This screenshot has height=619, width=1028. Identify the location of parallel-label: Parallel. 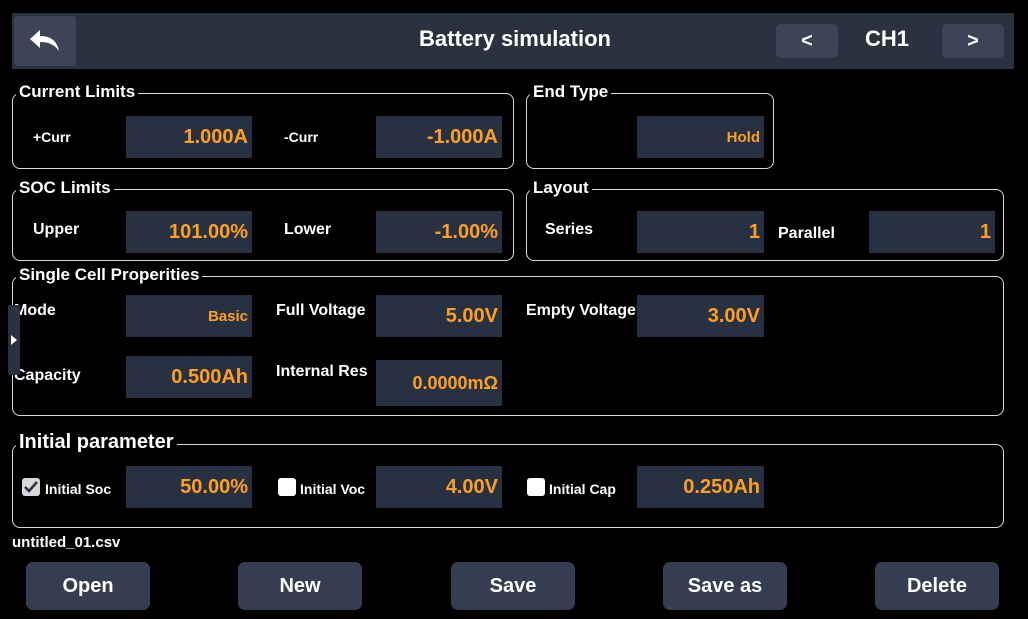
(806, 233).